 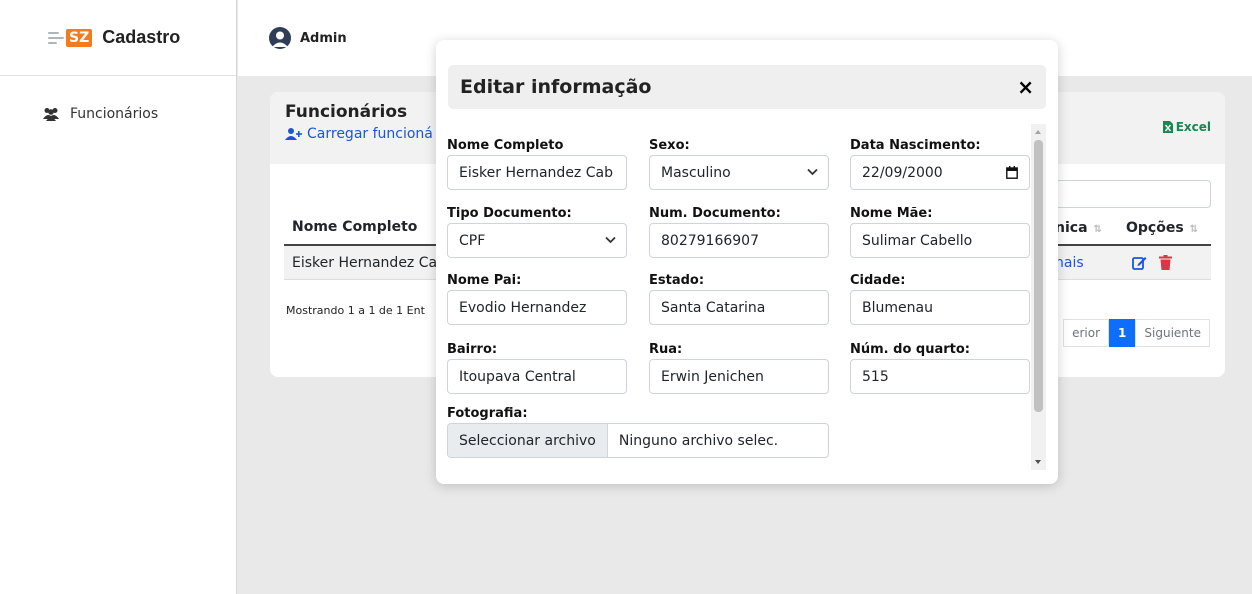 I want to click on nome-pai-label: Nome Pai:, so click(x=484, y=280).